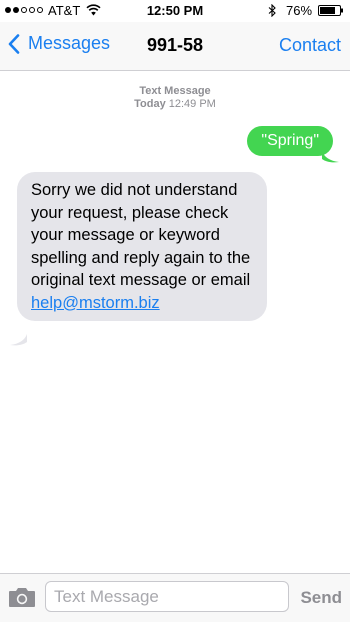  What do you see at coordinates (167, 596) in the screenshot?
I see `message-text-field` at bounding box center [167, 596].